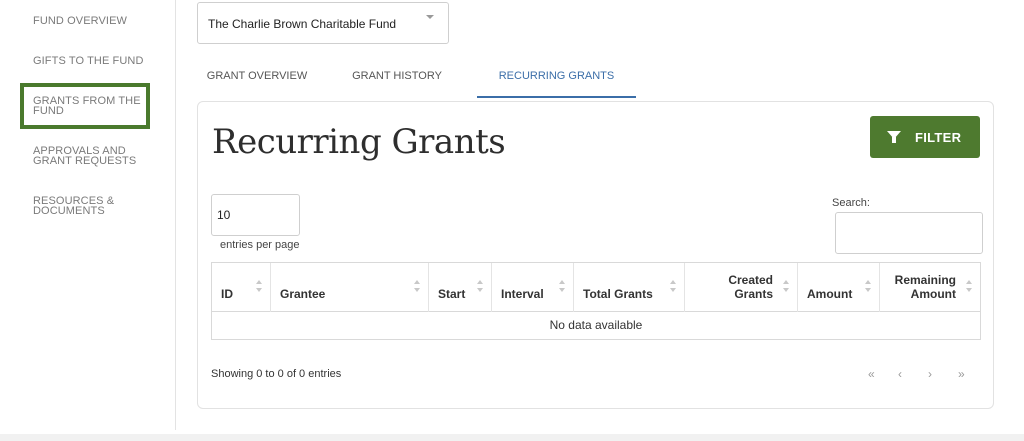 The height and width of the screenshot is (441, 1024). Describe the element at coordinates (276, 374) in the screenshot. I see `table-info: Showing 0 to 0 of 0 entries` at that location.